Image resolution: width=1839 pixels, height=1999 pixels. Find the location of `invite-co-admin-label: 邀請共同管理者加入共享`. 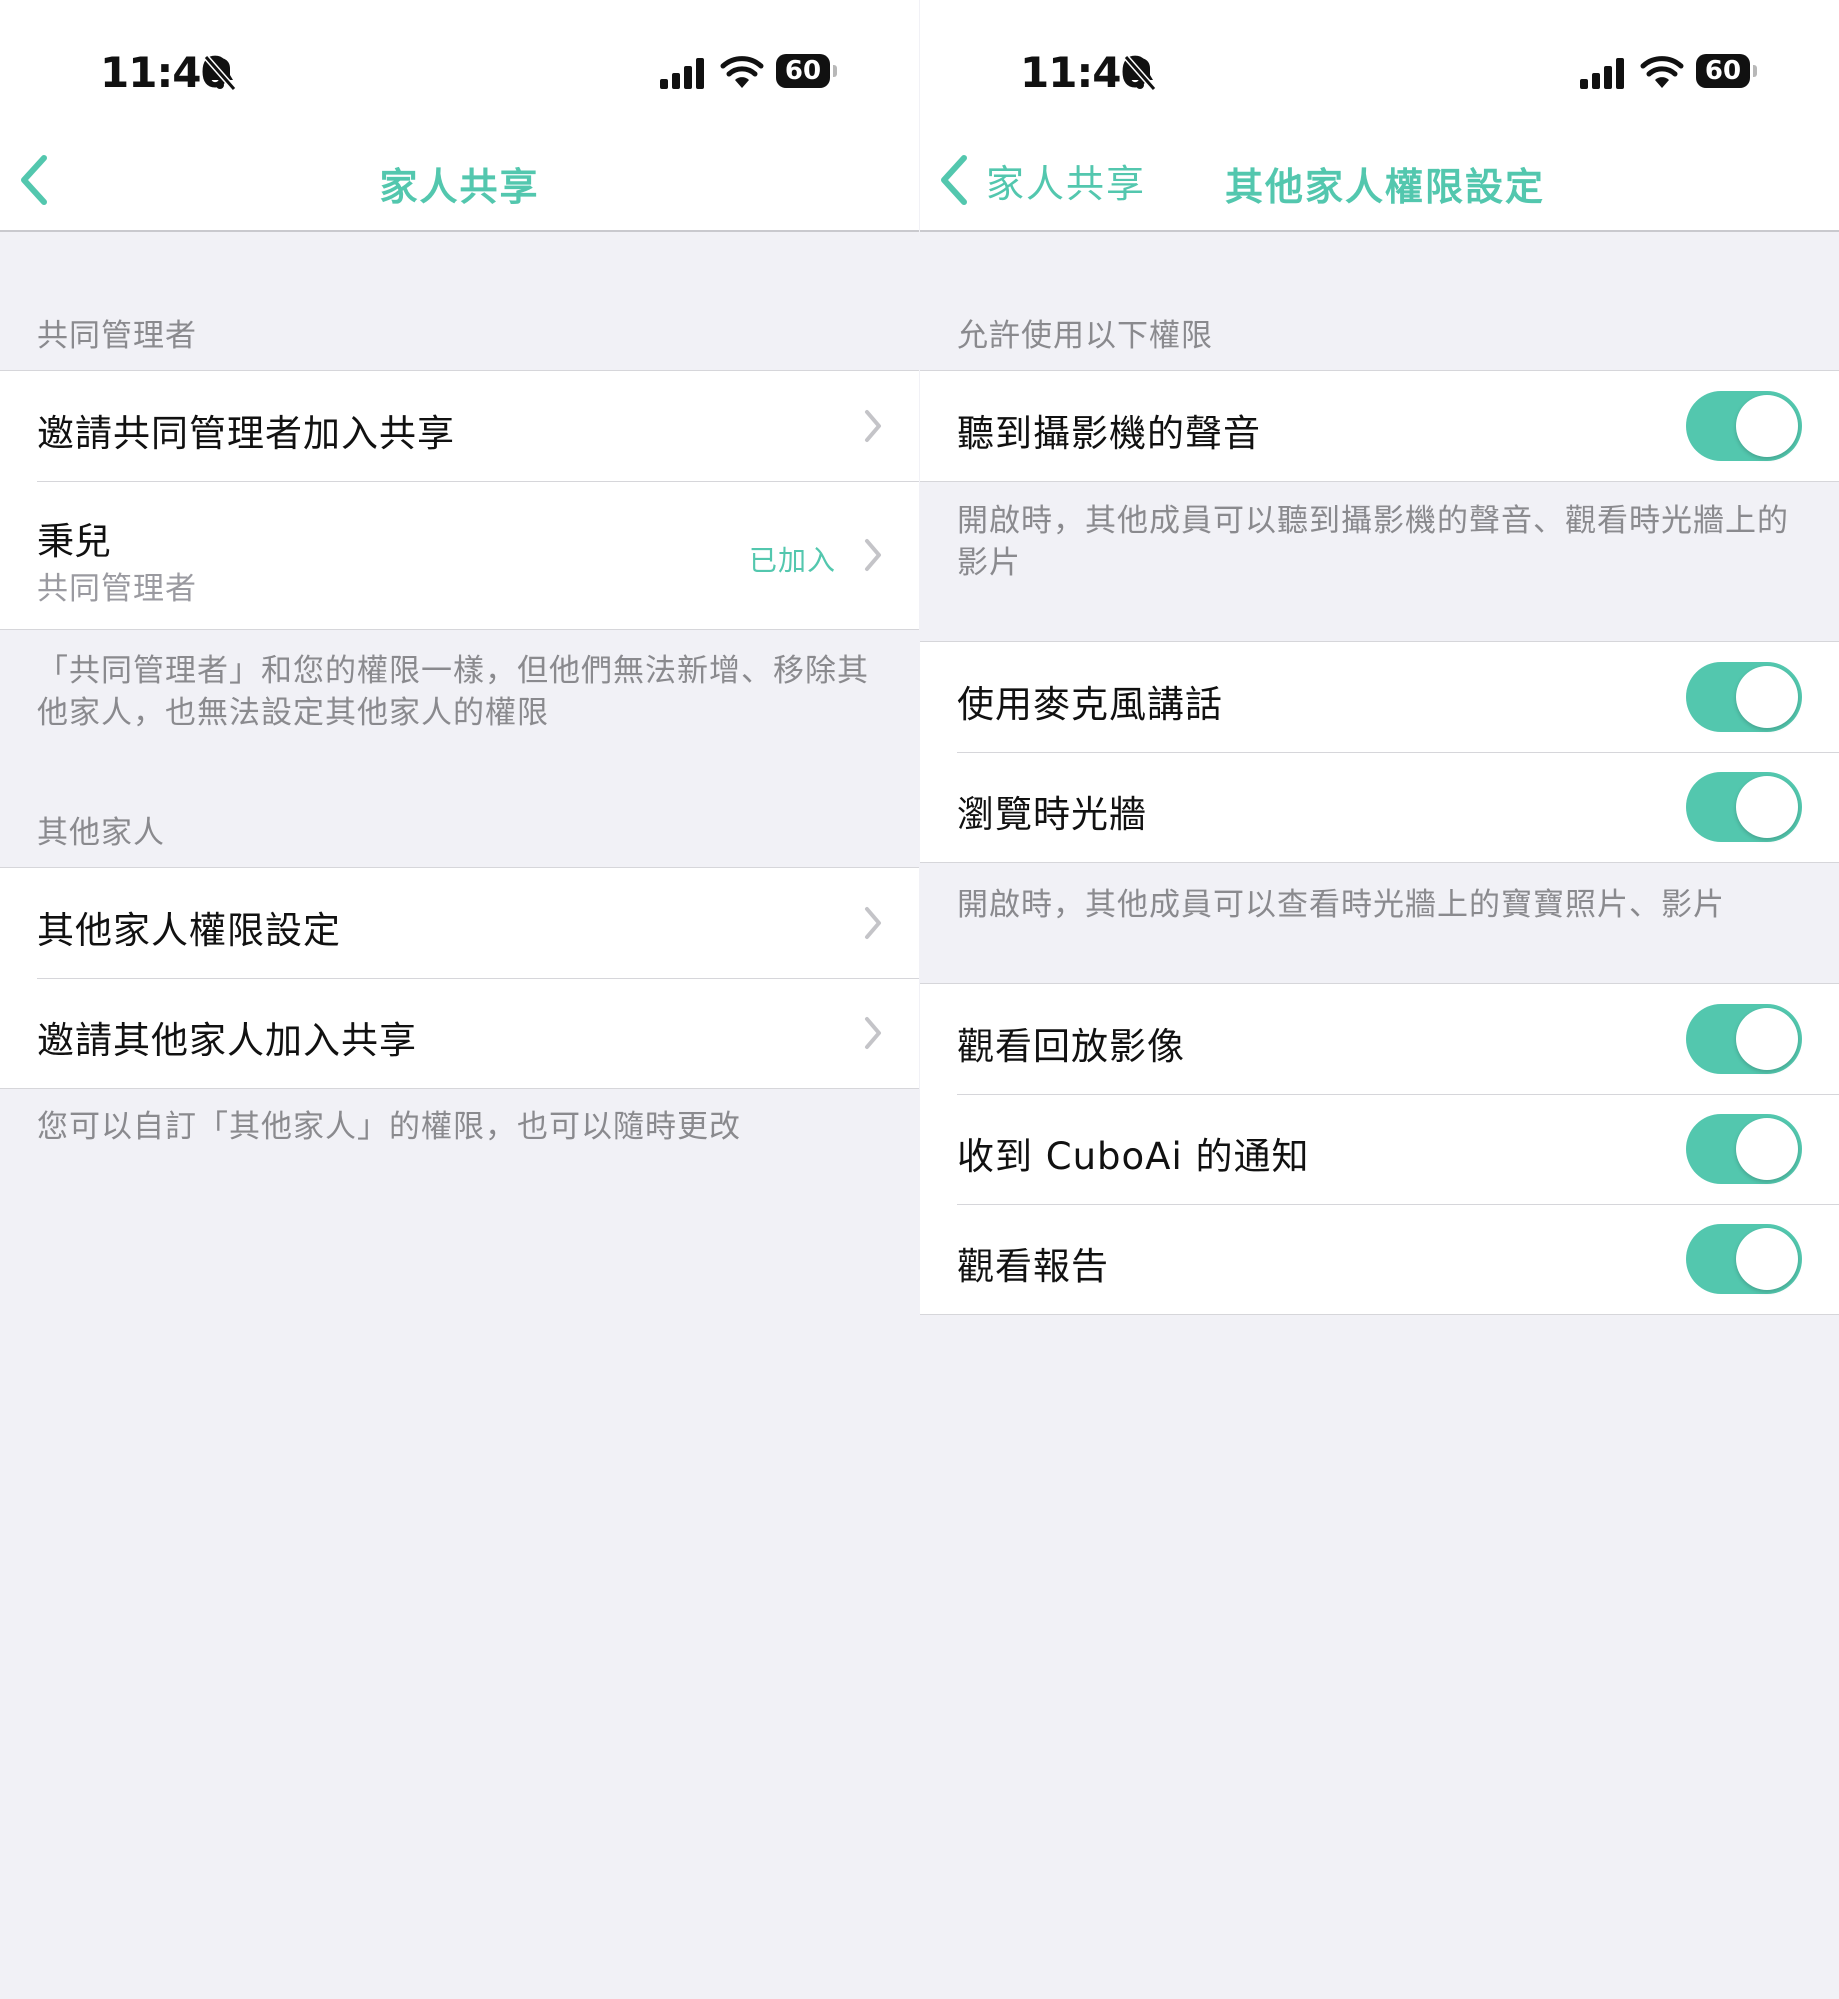

invite-co-admin-label: 邀請共同管理者加入共享 is located at coordinates (246, 433).